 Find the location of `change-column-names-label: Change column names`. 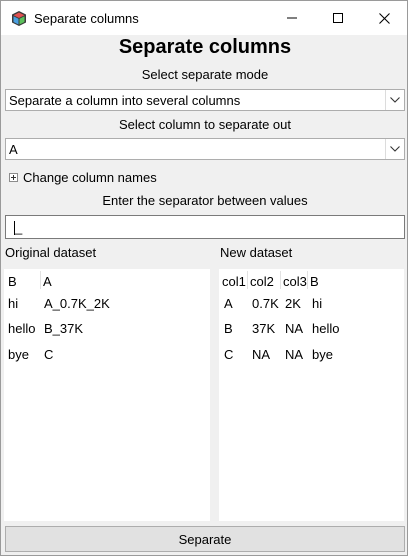

change-column-names-label: Change column names is located at coordinates (90, 177).